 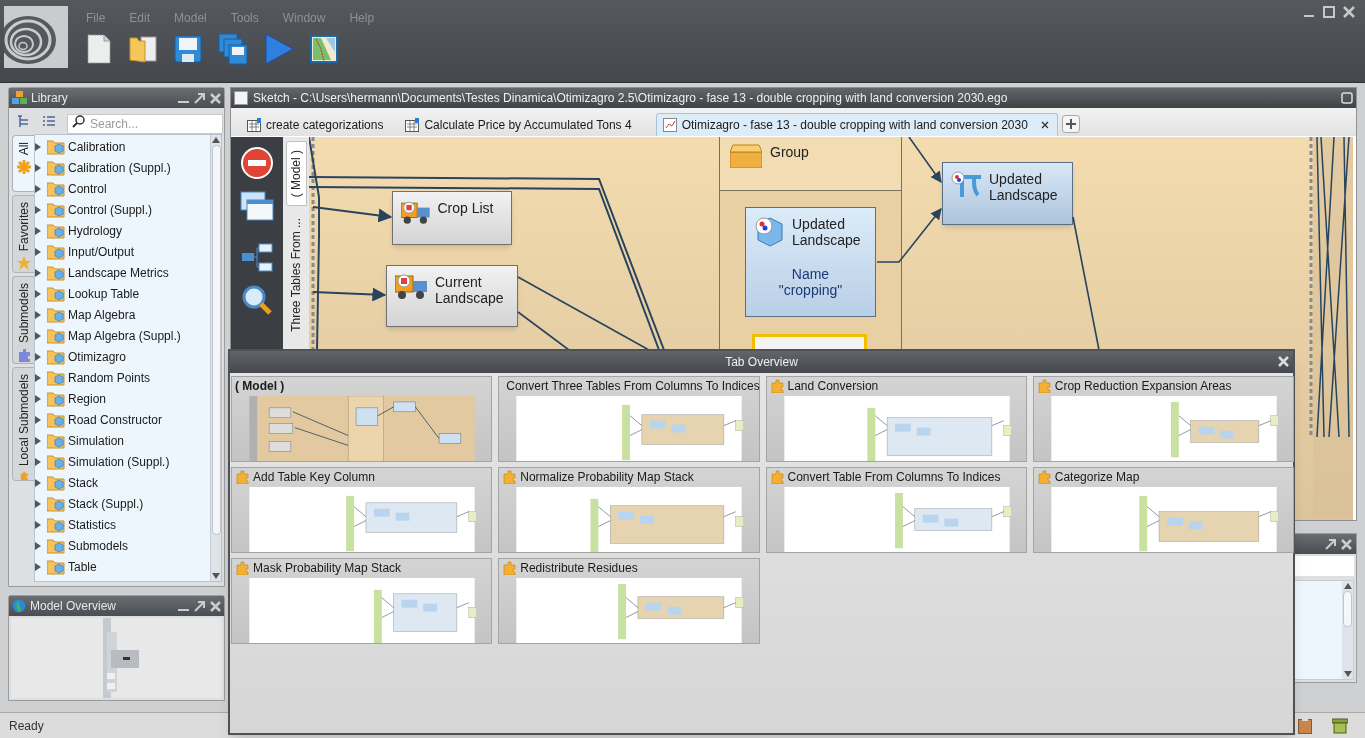 I want to click on card-title: Normalize Probability Map Stack, so click(x=607, y=478).